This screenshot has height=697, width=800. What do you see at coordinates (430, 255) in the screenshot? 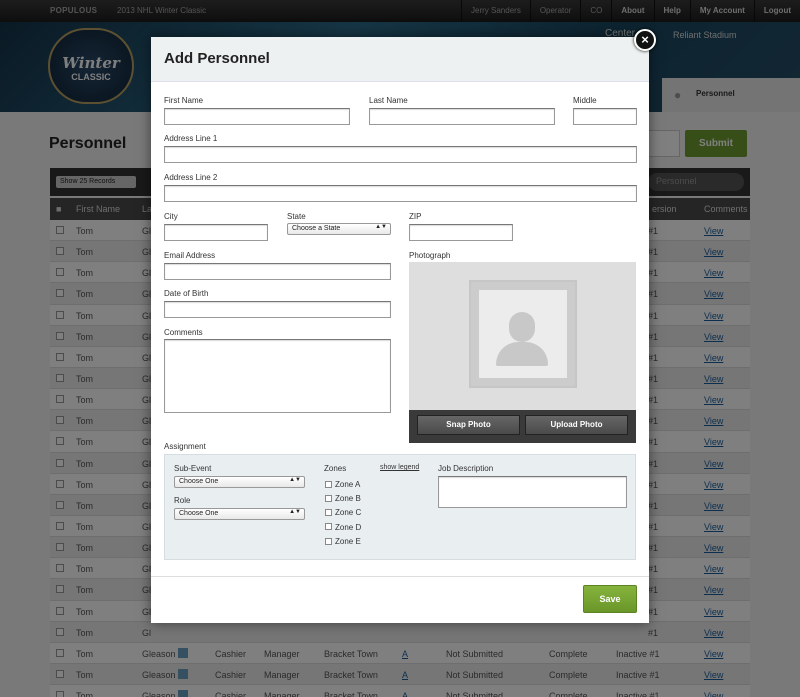
I see `photograph-label: Photograph` at bounding box center [430, 255].